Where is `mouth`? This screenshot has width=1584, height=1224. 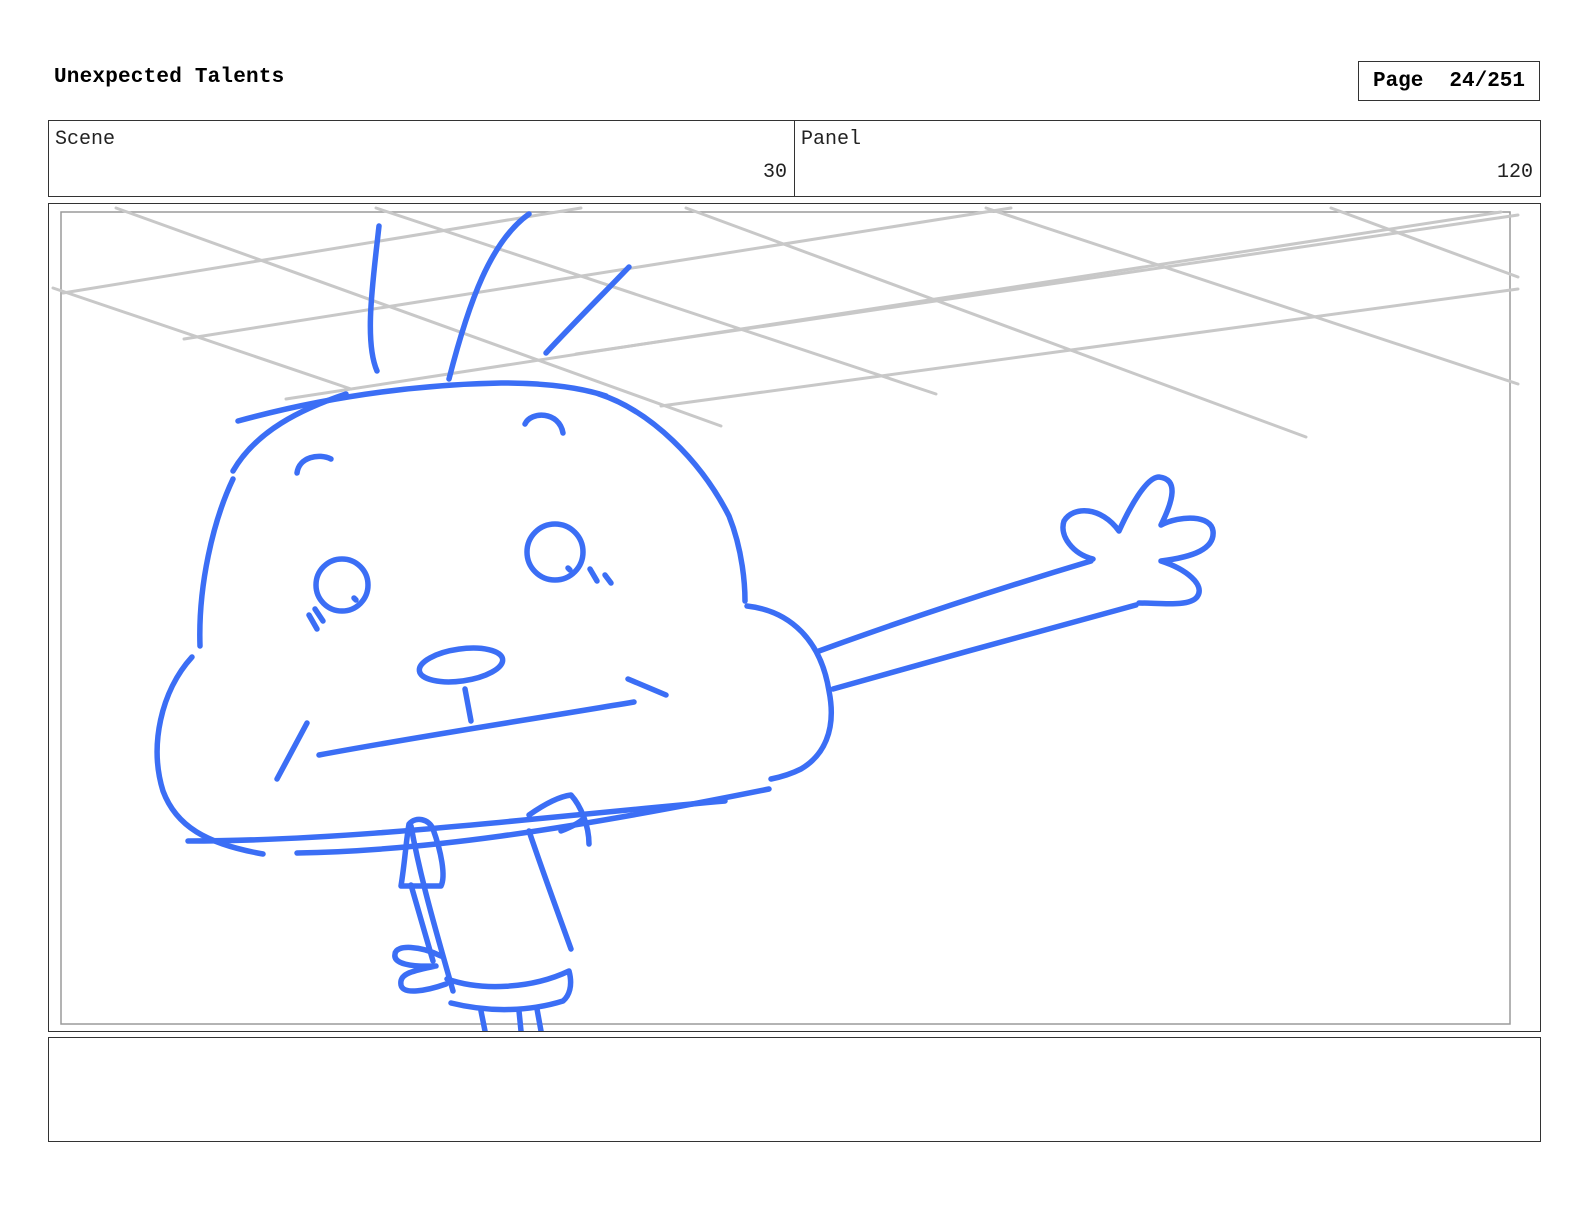 mouth is located at coordinates (476, 728).